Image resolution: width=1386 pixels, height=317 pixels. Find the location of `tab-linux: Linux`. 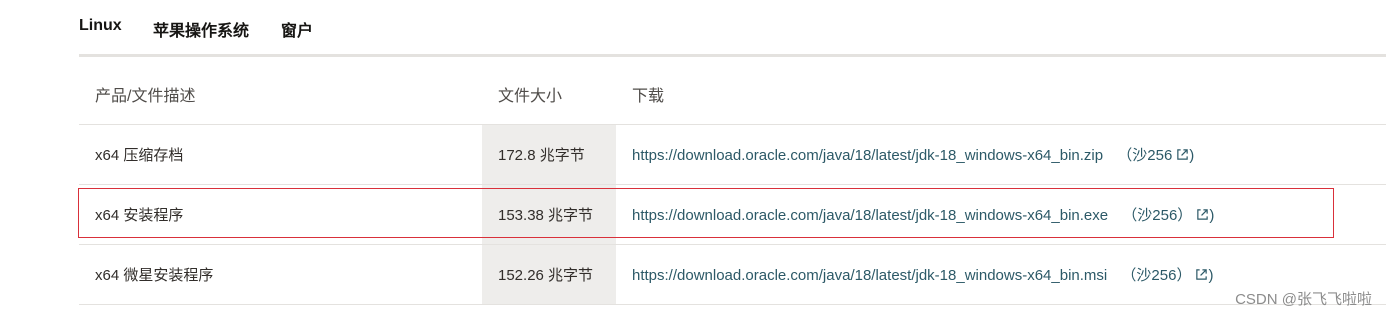

tab-linux: Linux is located at coordinates (100, 37).